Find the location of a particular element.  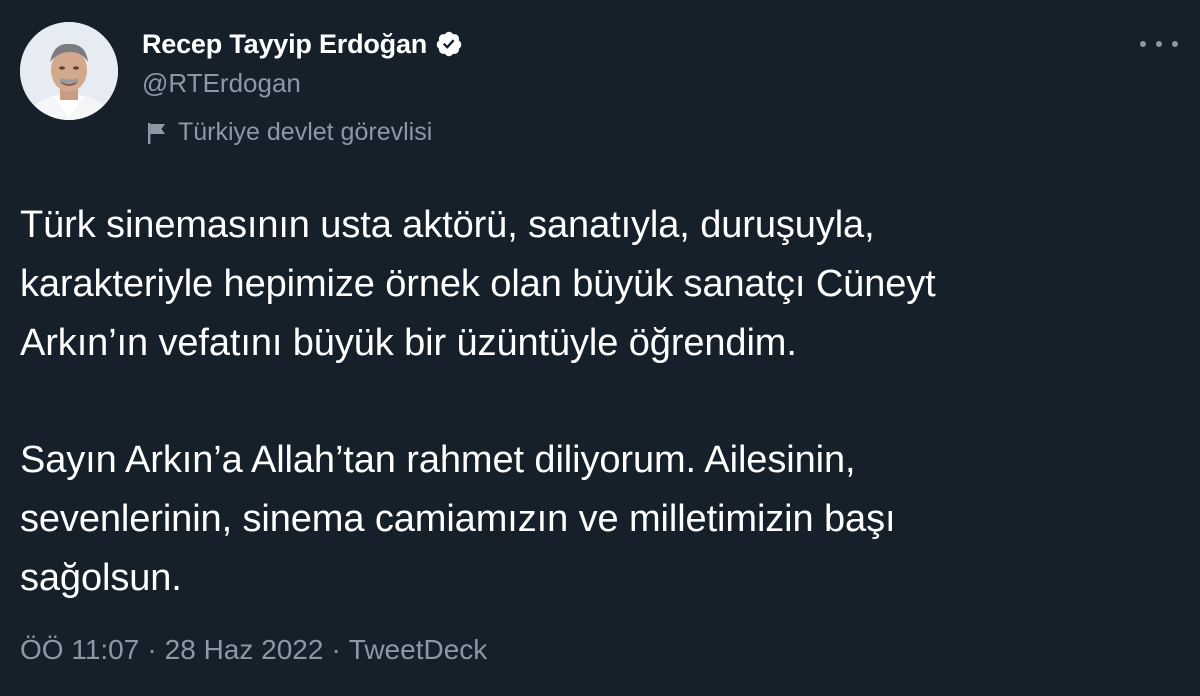

tweet-source: TweetDeck is located at coordinates (418, 649).